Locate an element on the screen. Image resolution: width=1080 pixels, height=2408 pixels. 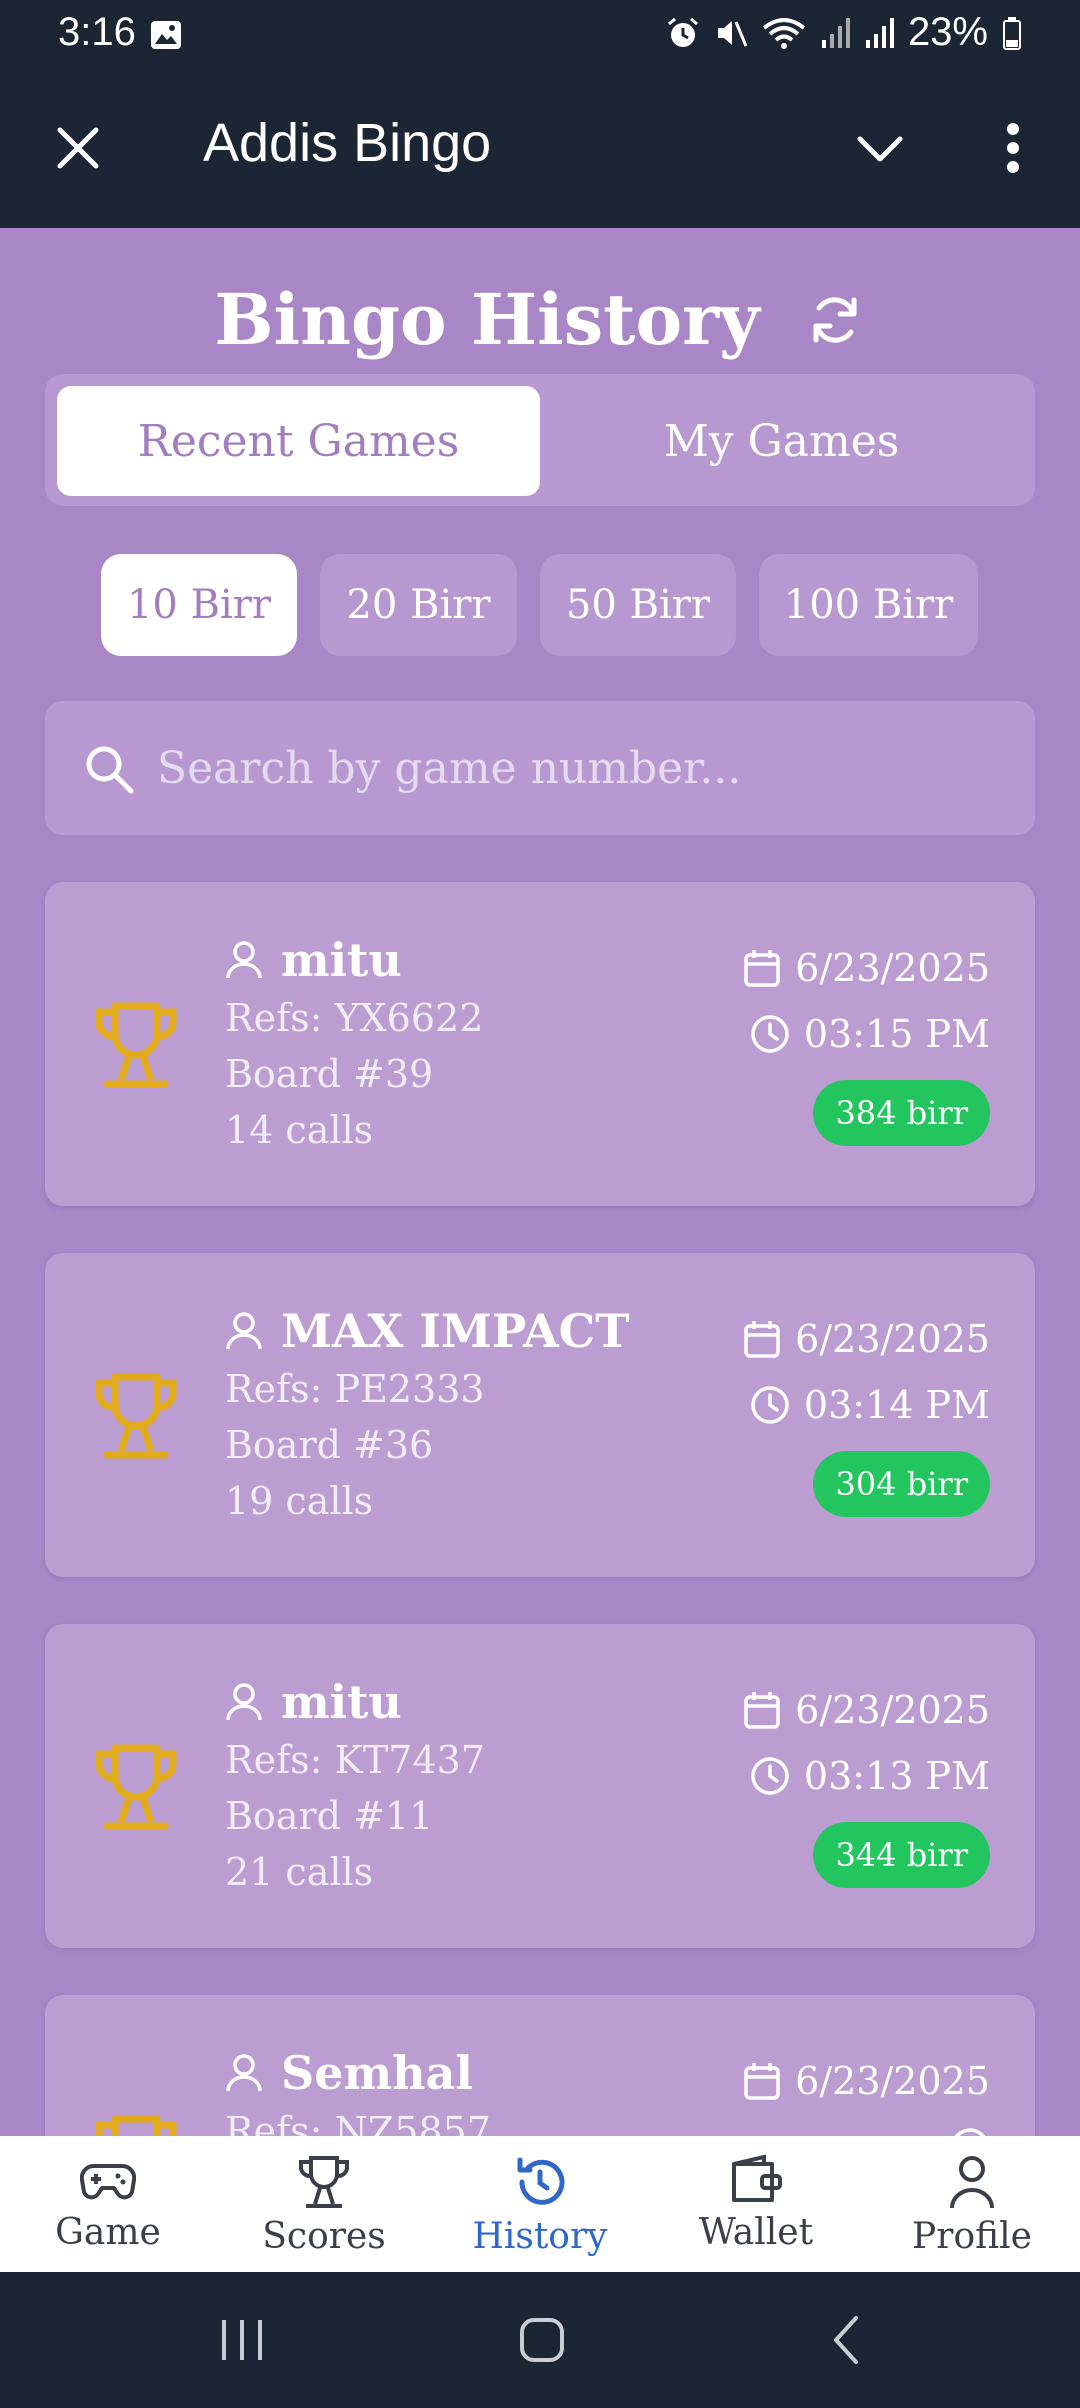
wallet-icon is located at coordinates (757, 2178).